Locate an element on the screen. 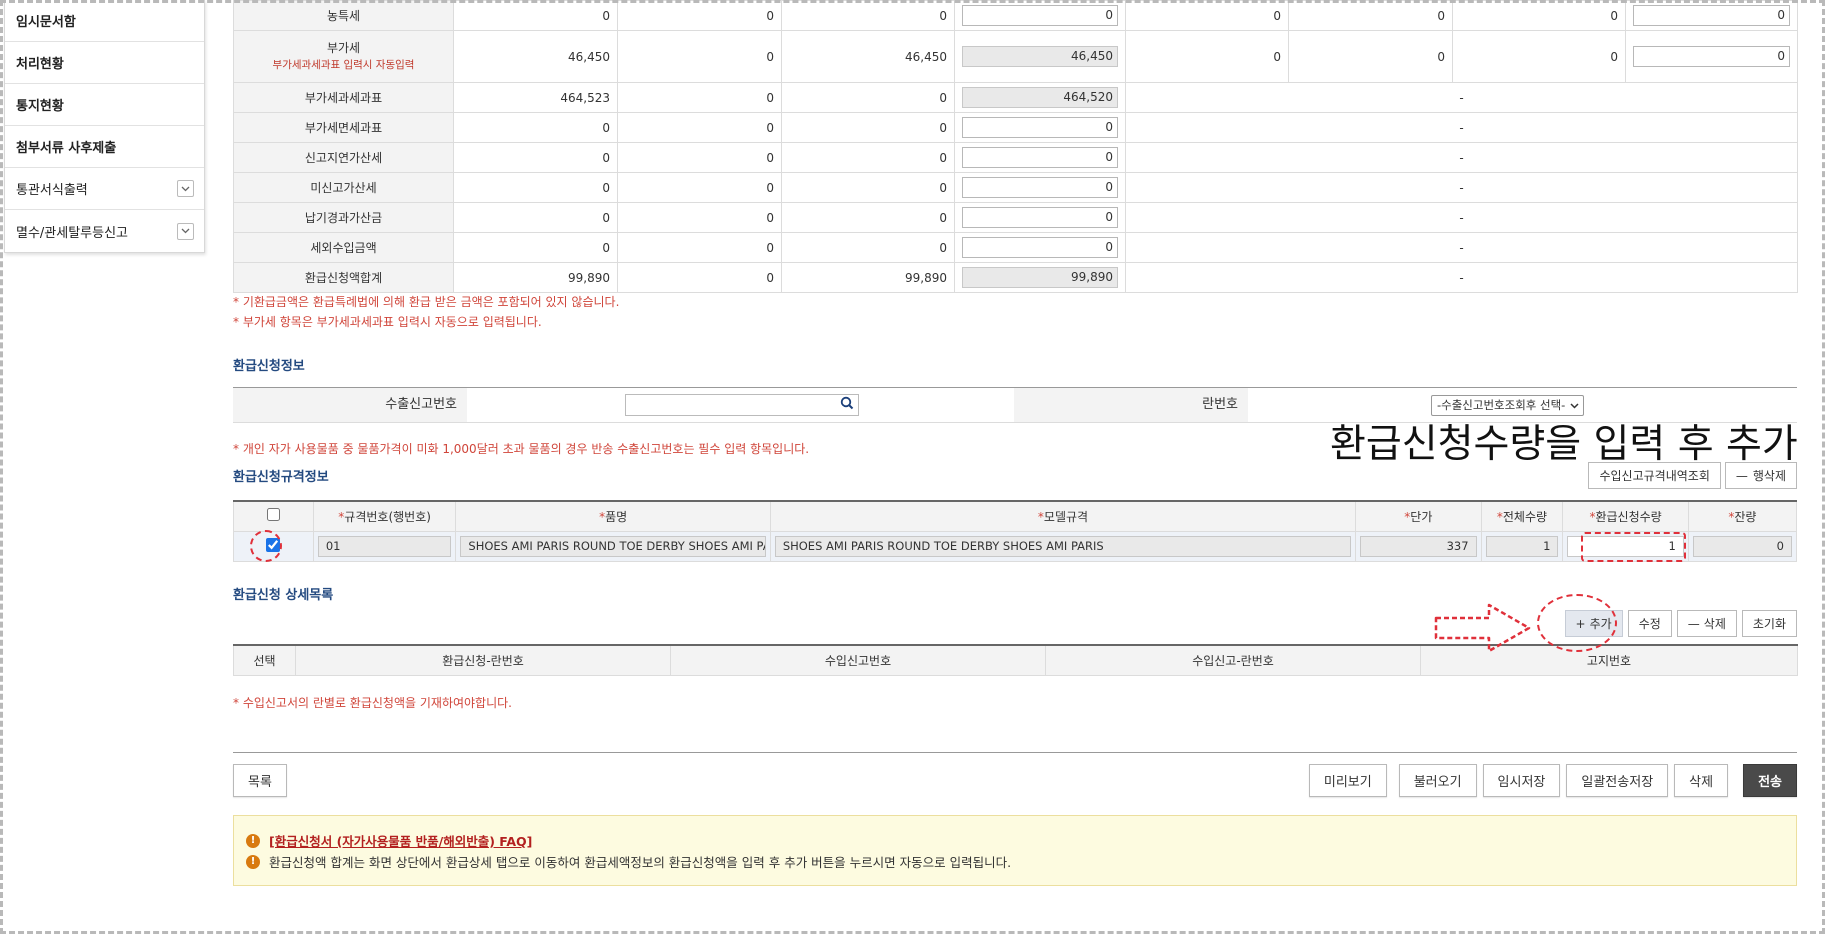  table-row: 납기경과가산금 0 0 0 0 - is located at coordinates (1015, 217).